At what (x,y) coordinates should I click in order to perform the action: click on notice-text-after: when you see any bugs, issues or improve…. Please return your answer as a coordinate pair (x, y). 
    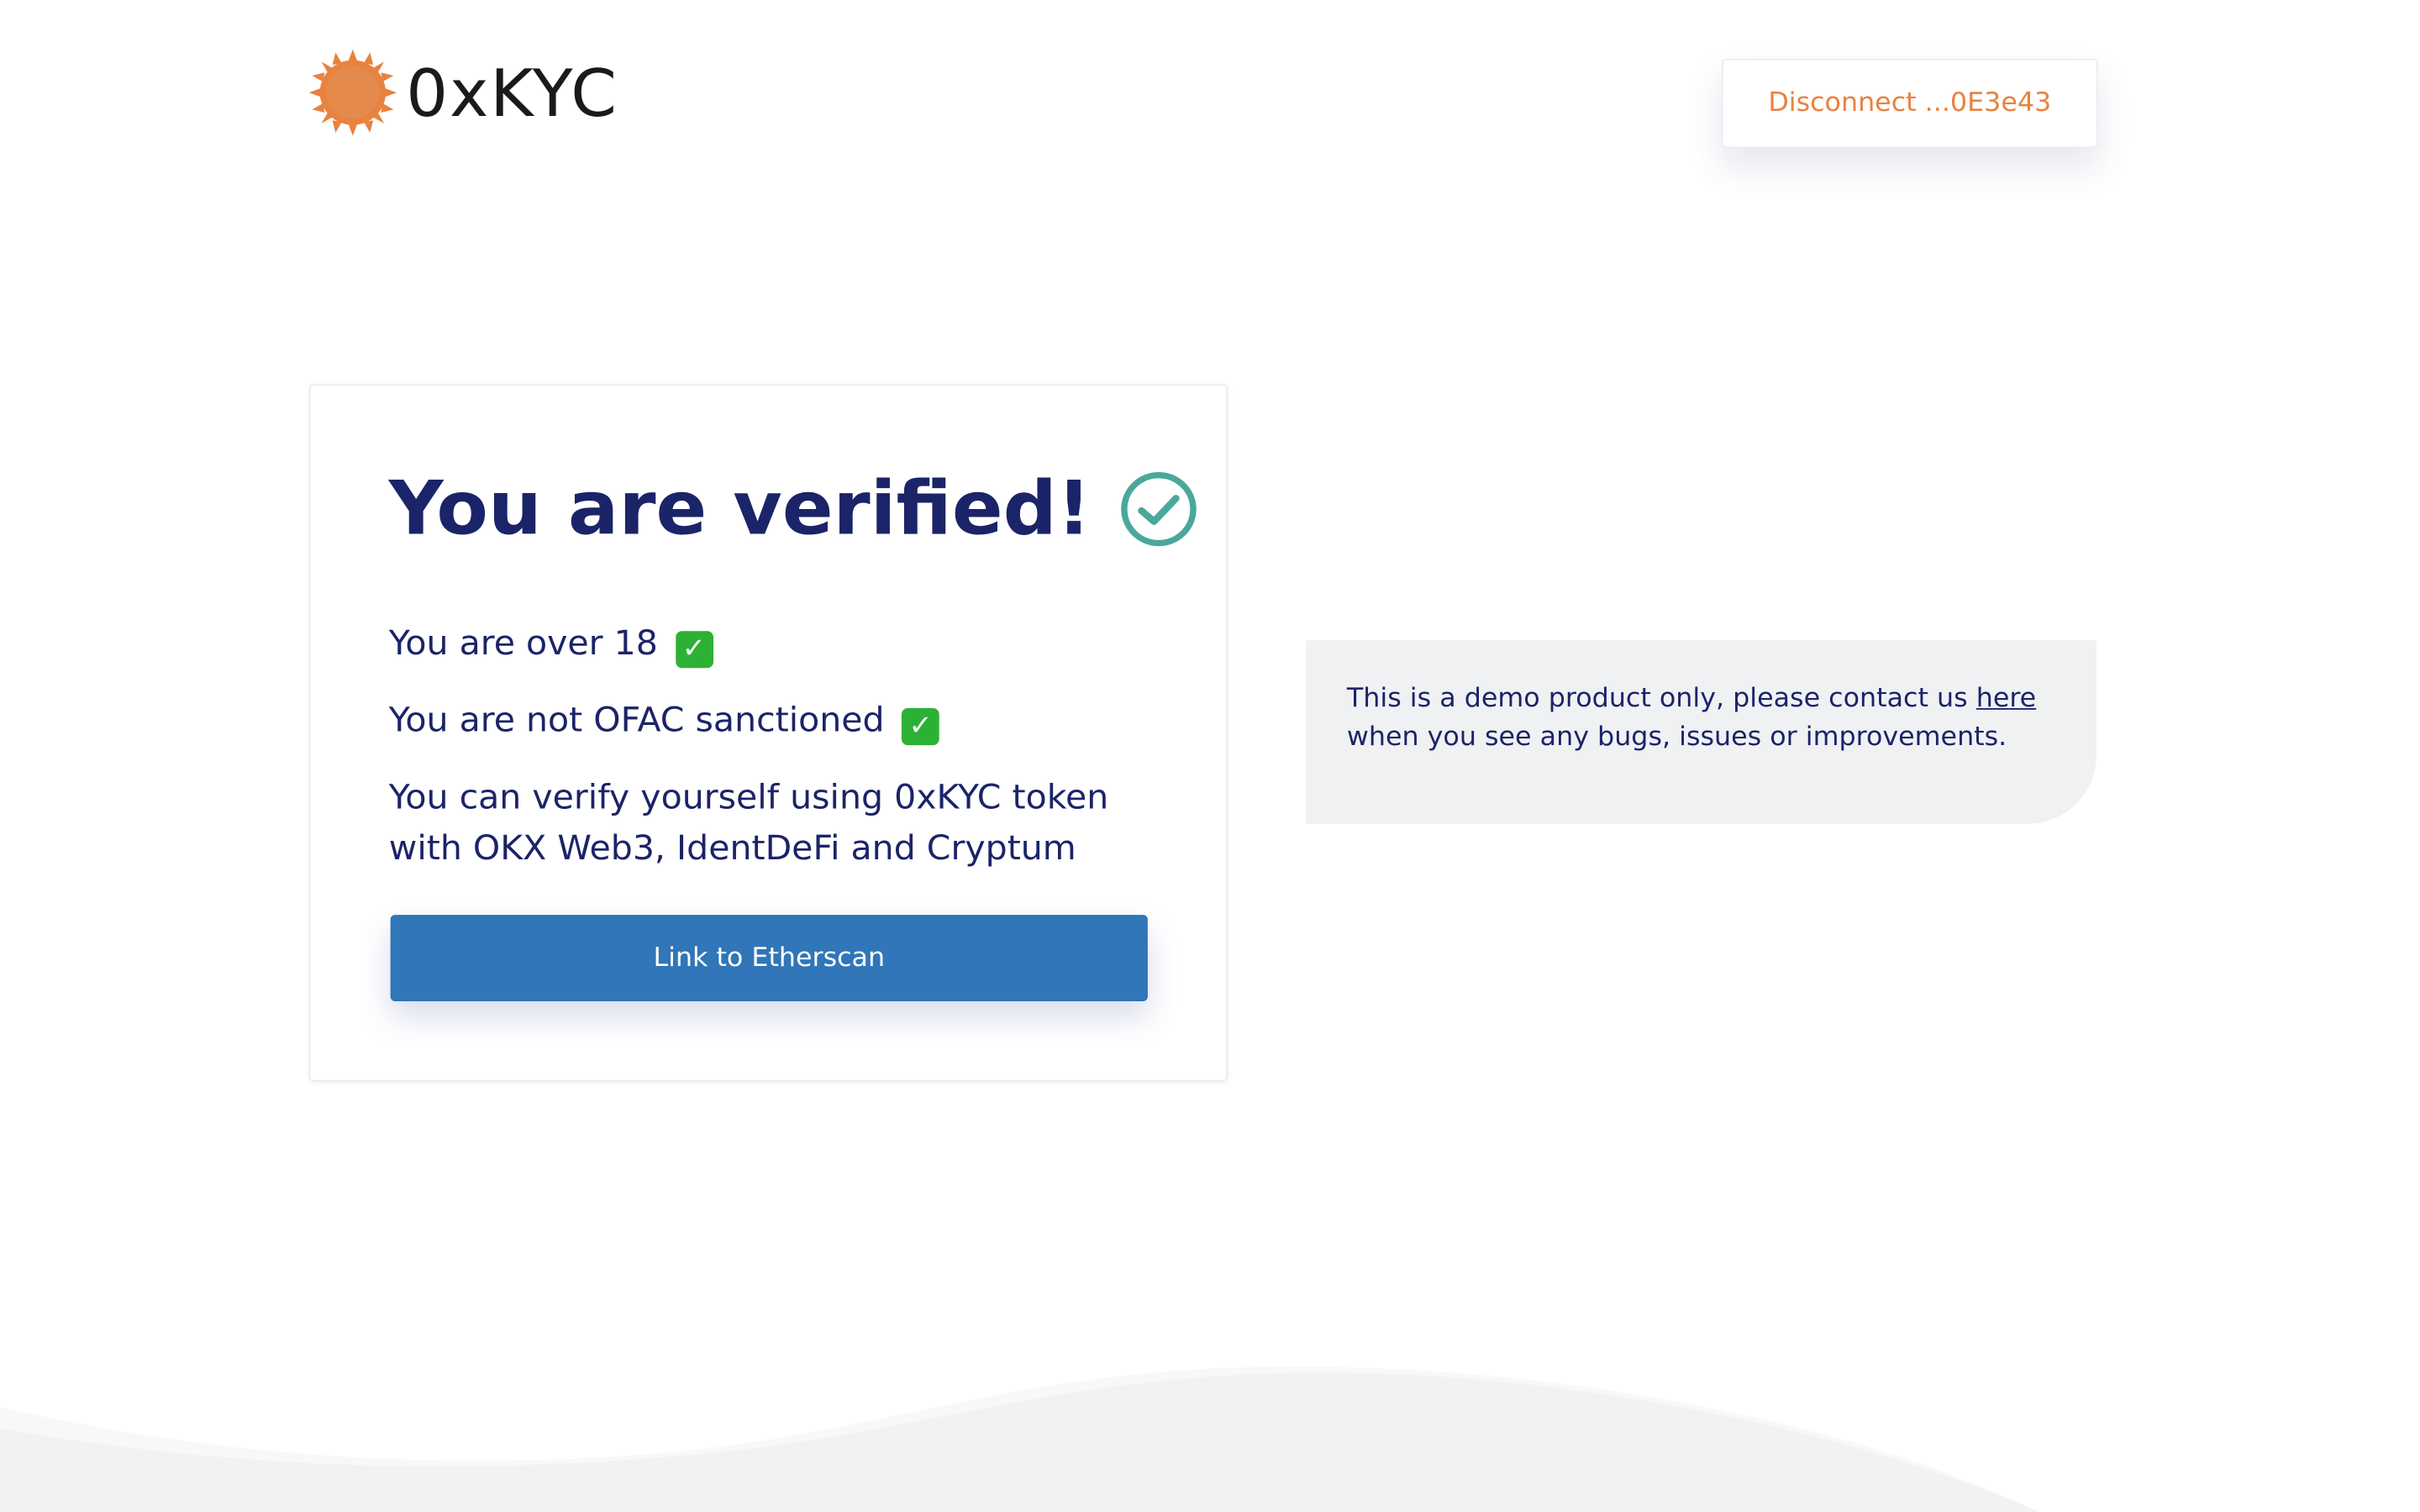
    Looking at the image, I should click on (1677, 737).